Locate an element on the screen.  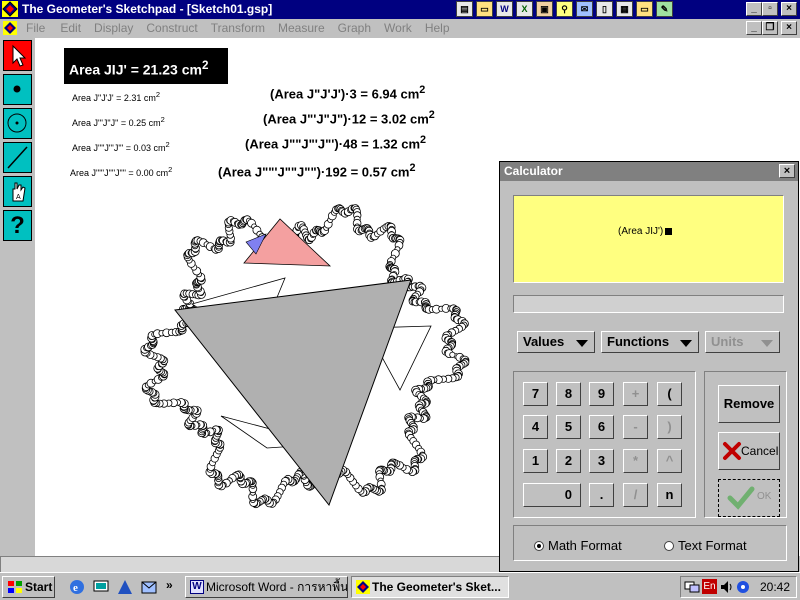
values-dropdown: Values is located at coordinates (556, 342).